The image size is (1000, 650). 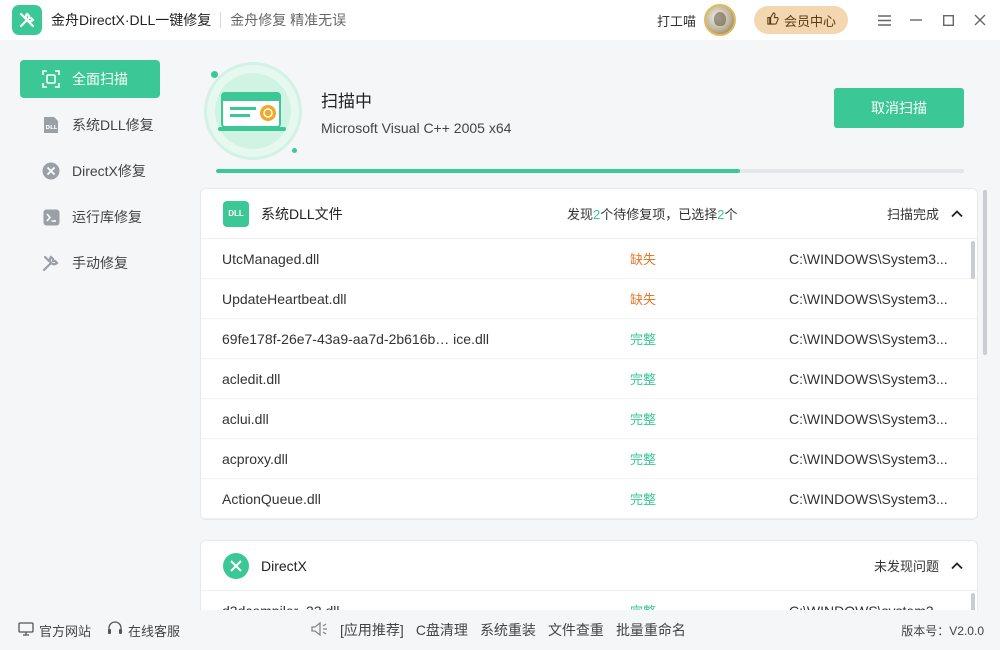 I want to click on sidebar-item-label: 全面扫描, so click(x=100, y=79).